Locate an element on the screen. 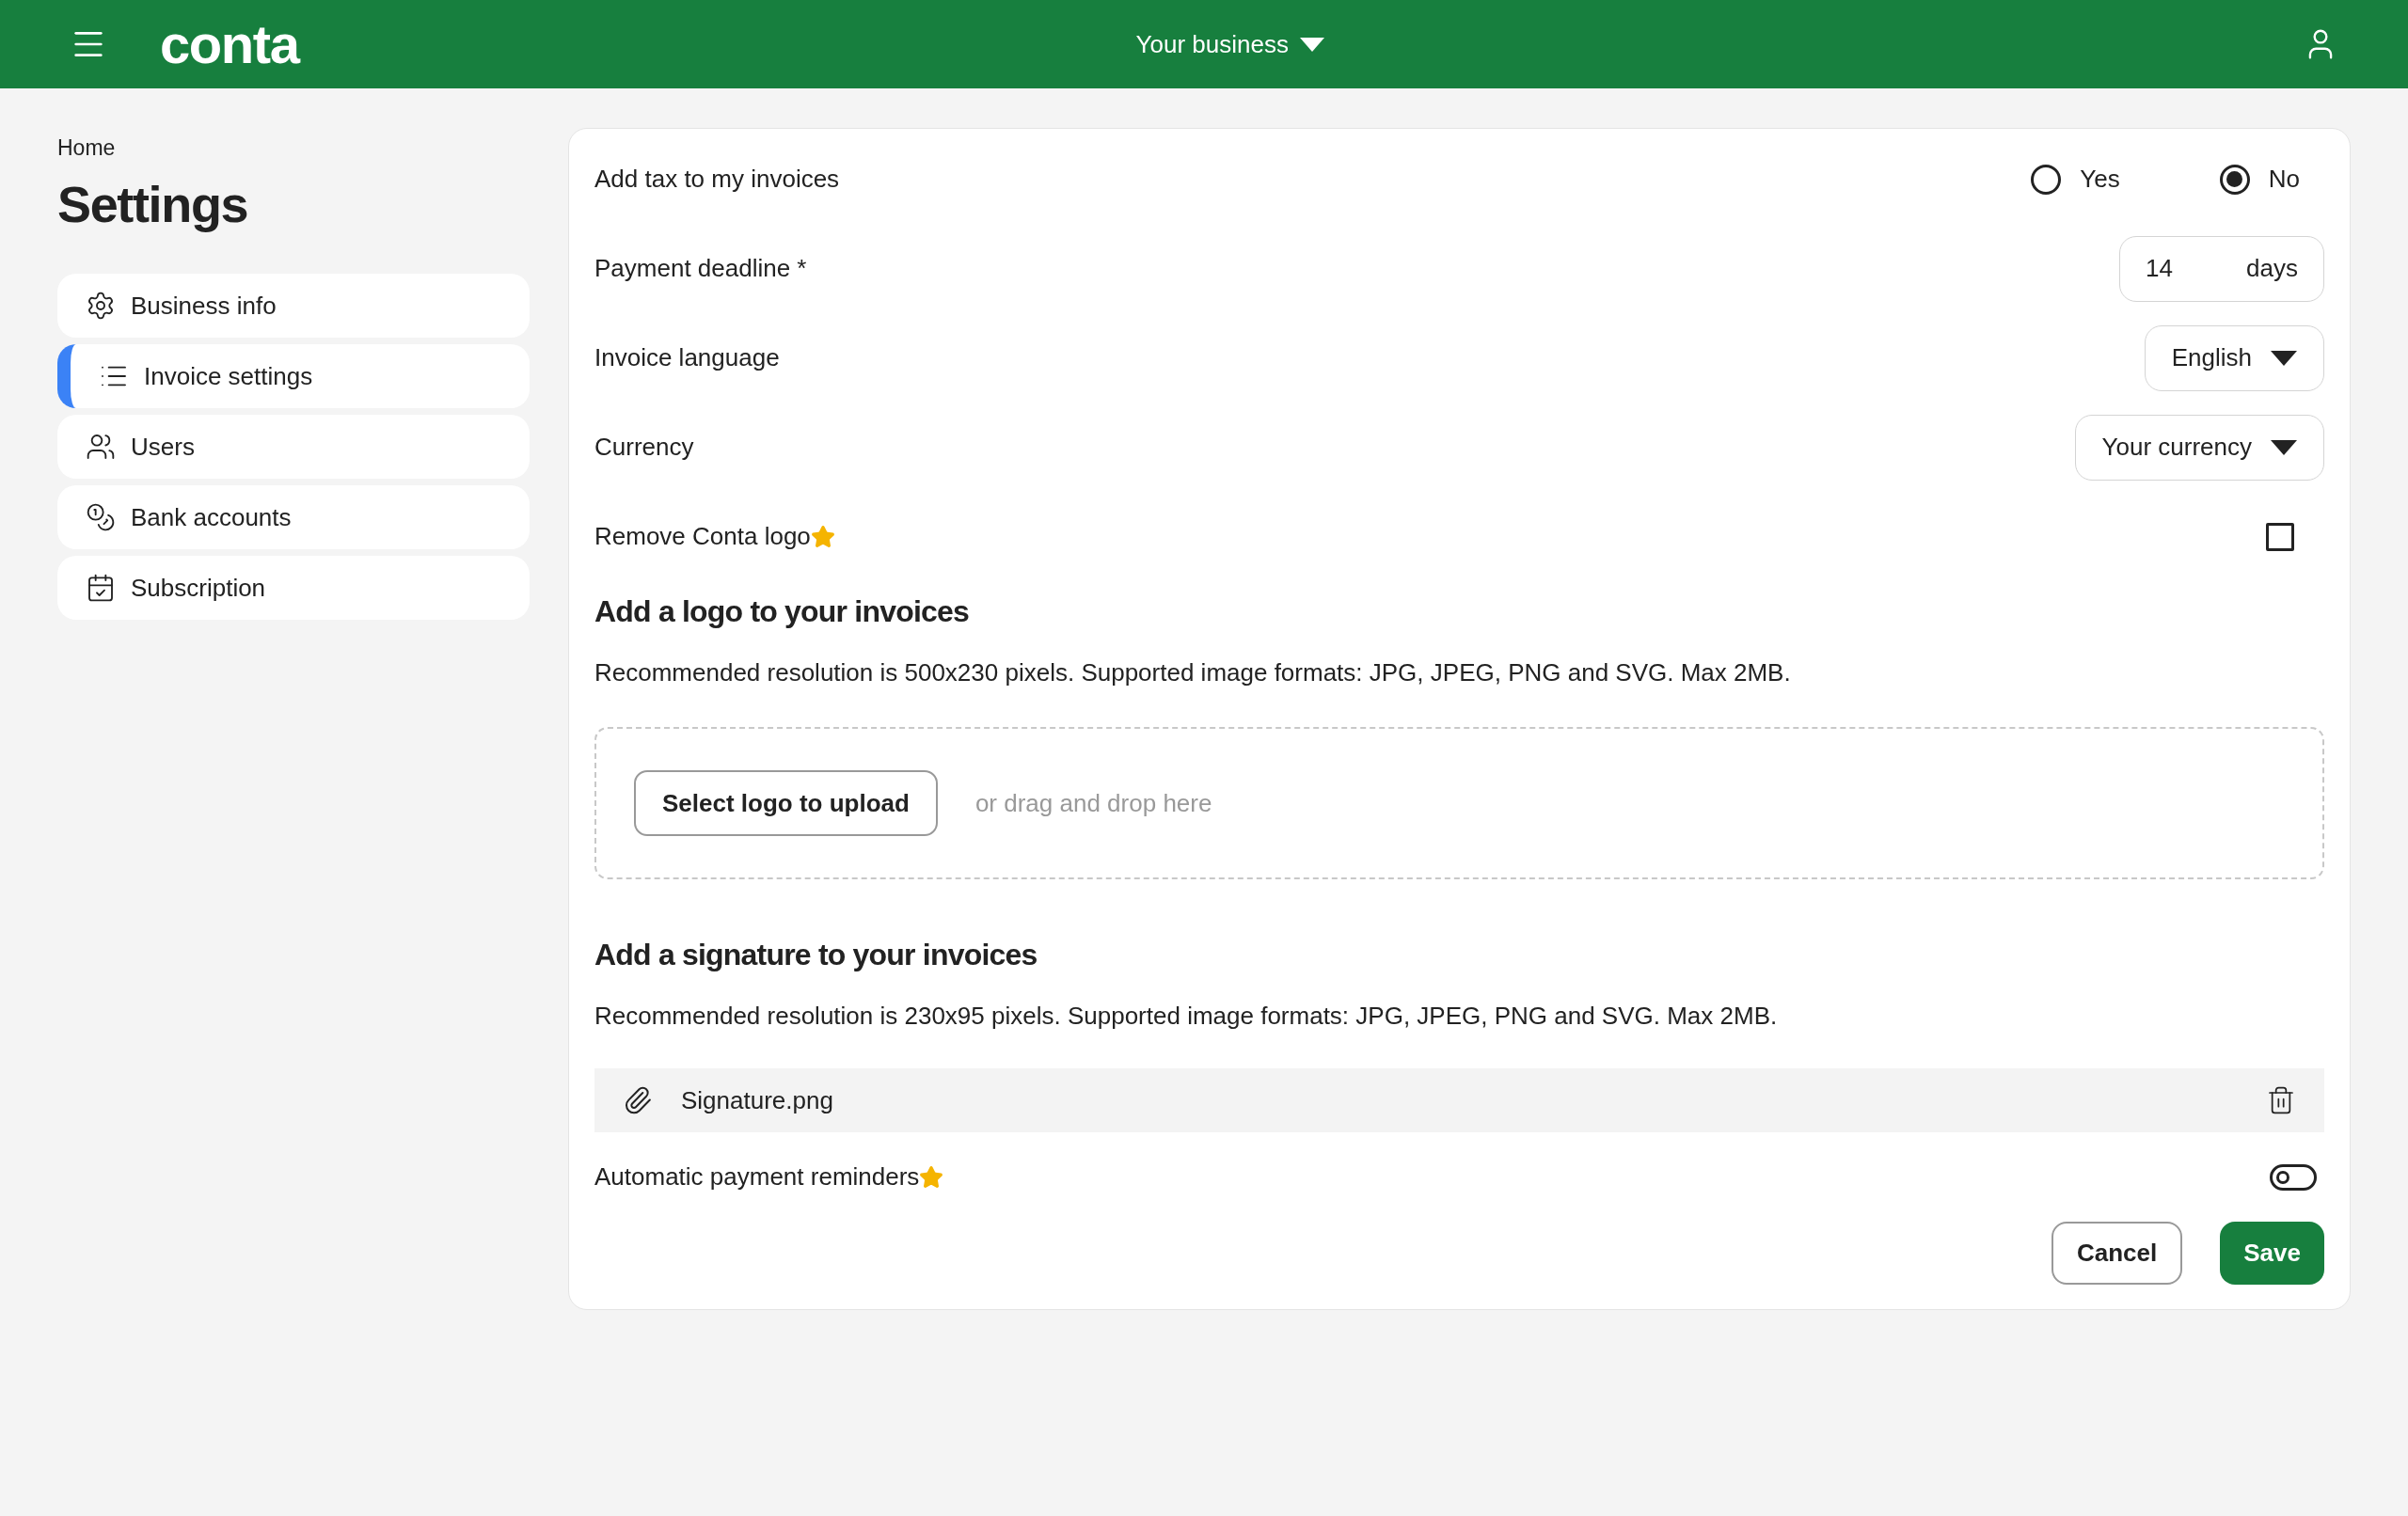  field-label: Automatic payment reminders is located at coordinates (757, 1176).